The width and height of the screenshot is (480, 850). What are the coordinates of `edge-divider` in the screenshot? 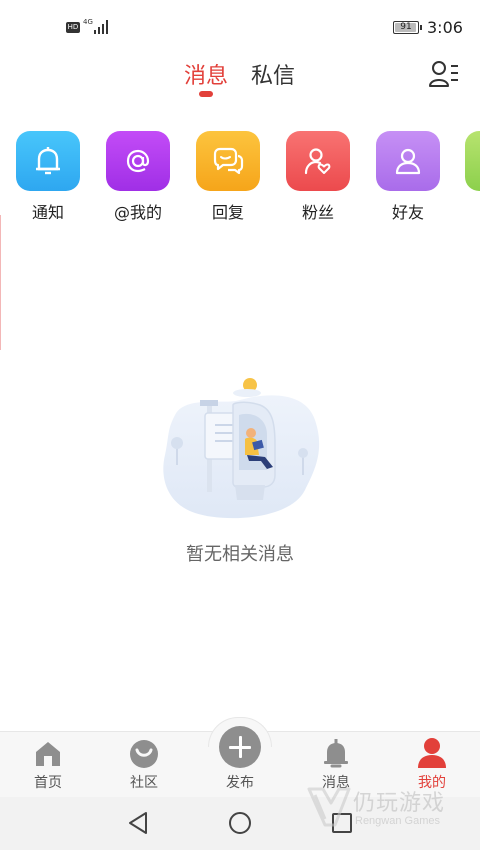 It's located at (0, 282).